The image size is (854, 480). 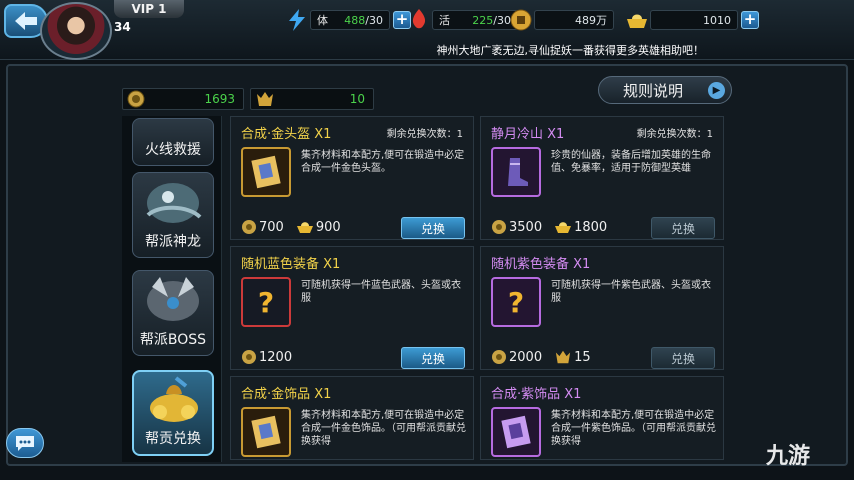 What do you see at coordinates (716, 90) in the screenshot?
I see `play-arrow-icon: ▶` at bounding box center [716, 90].